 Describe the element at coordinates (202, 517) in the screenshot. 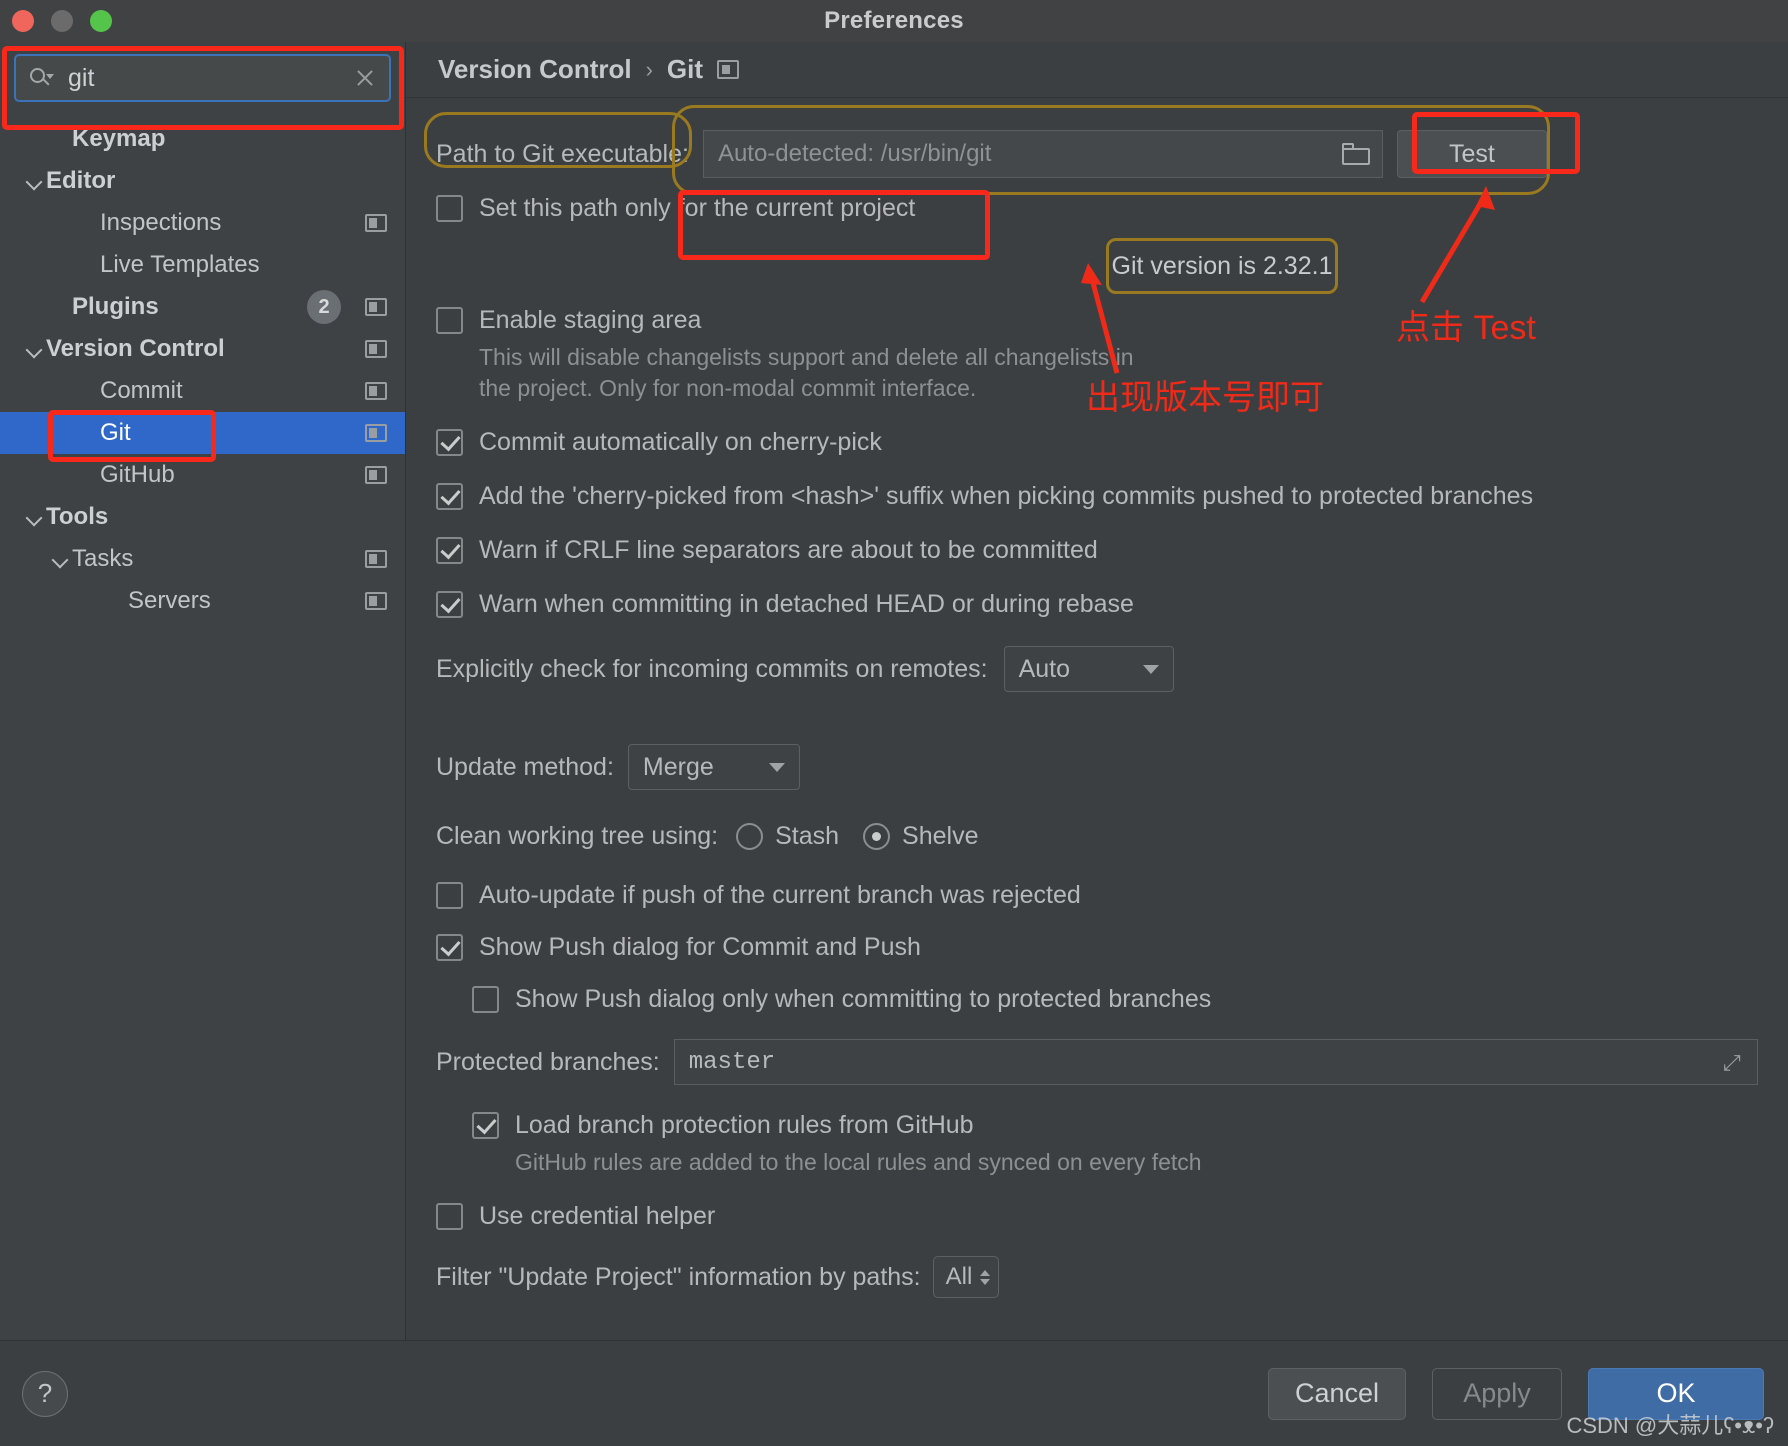

I see `sidebar-item-tools: Tools` at that location.